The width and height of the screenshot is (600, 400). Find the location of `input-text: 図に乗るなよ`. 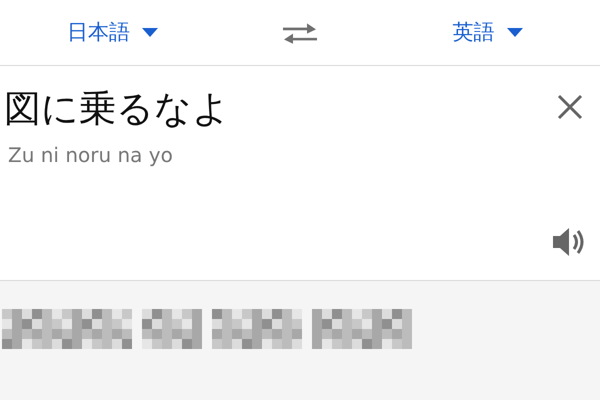

input-text: 図に乗るなよ is located at coordinates (117, 109).